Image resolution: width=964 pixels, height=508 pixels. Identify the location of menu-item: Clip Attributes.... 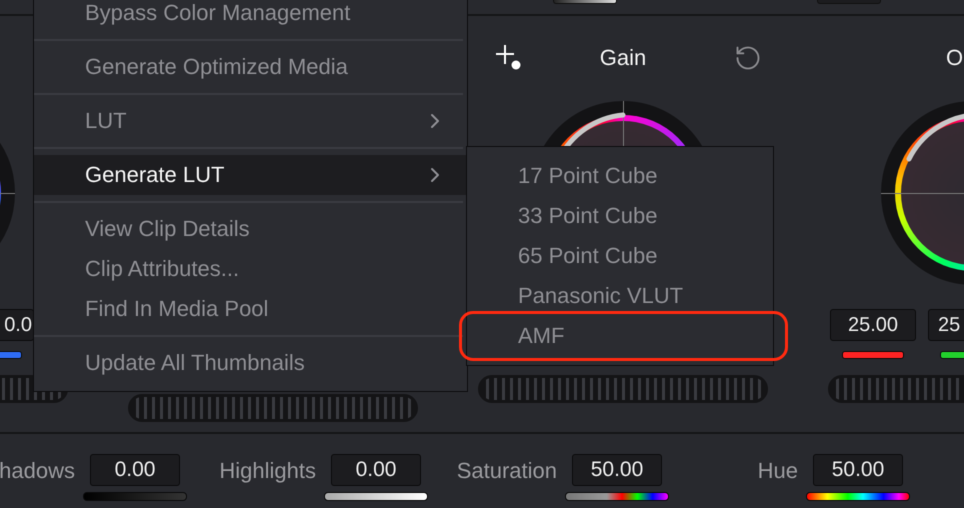
(250, 269).